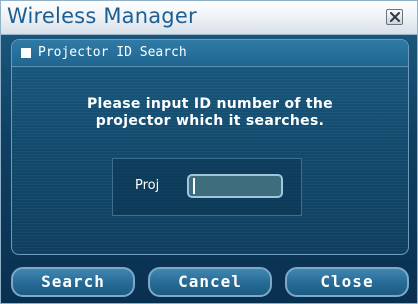 The image size is (418, 304). What do you see at coordinates (209, 18) in the screenshot?
I see `title-bar: Wireless Manager` at bounding box center [209, 18].